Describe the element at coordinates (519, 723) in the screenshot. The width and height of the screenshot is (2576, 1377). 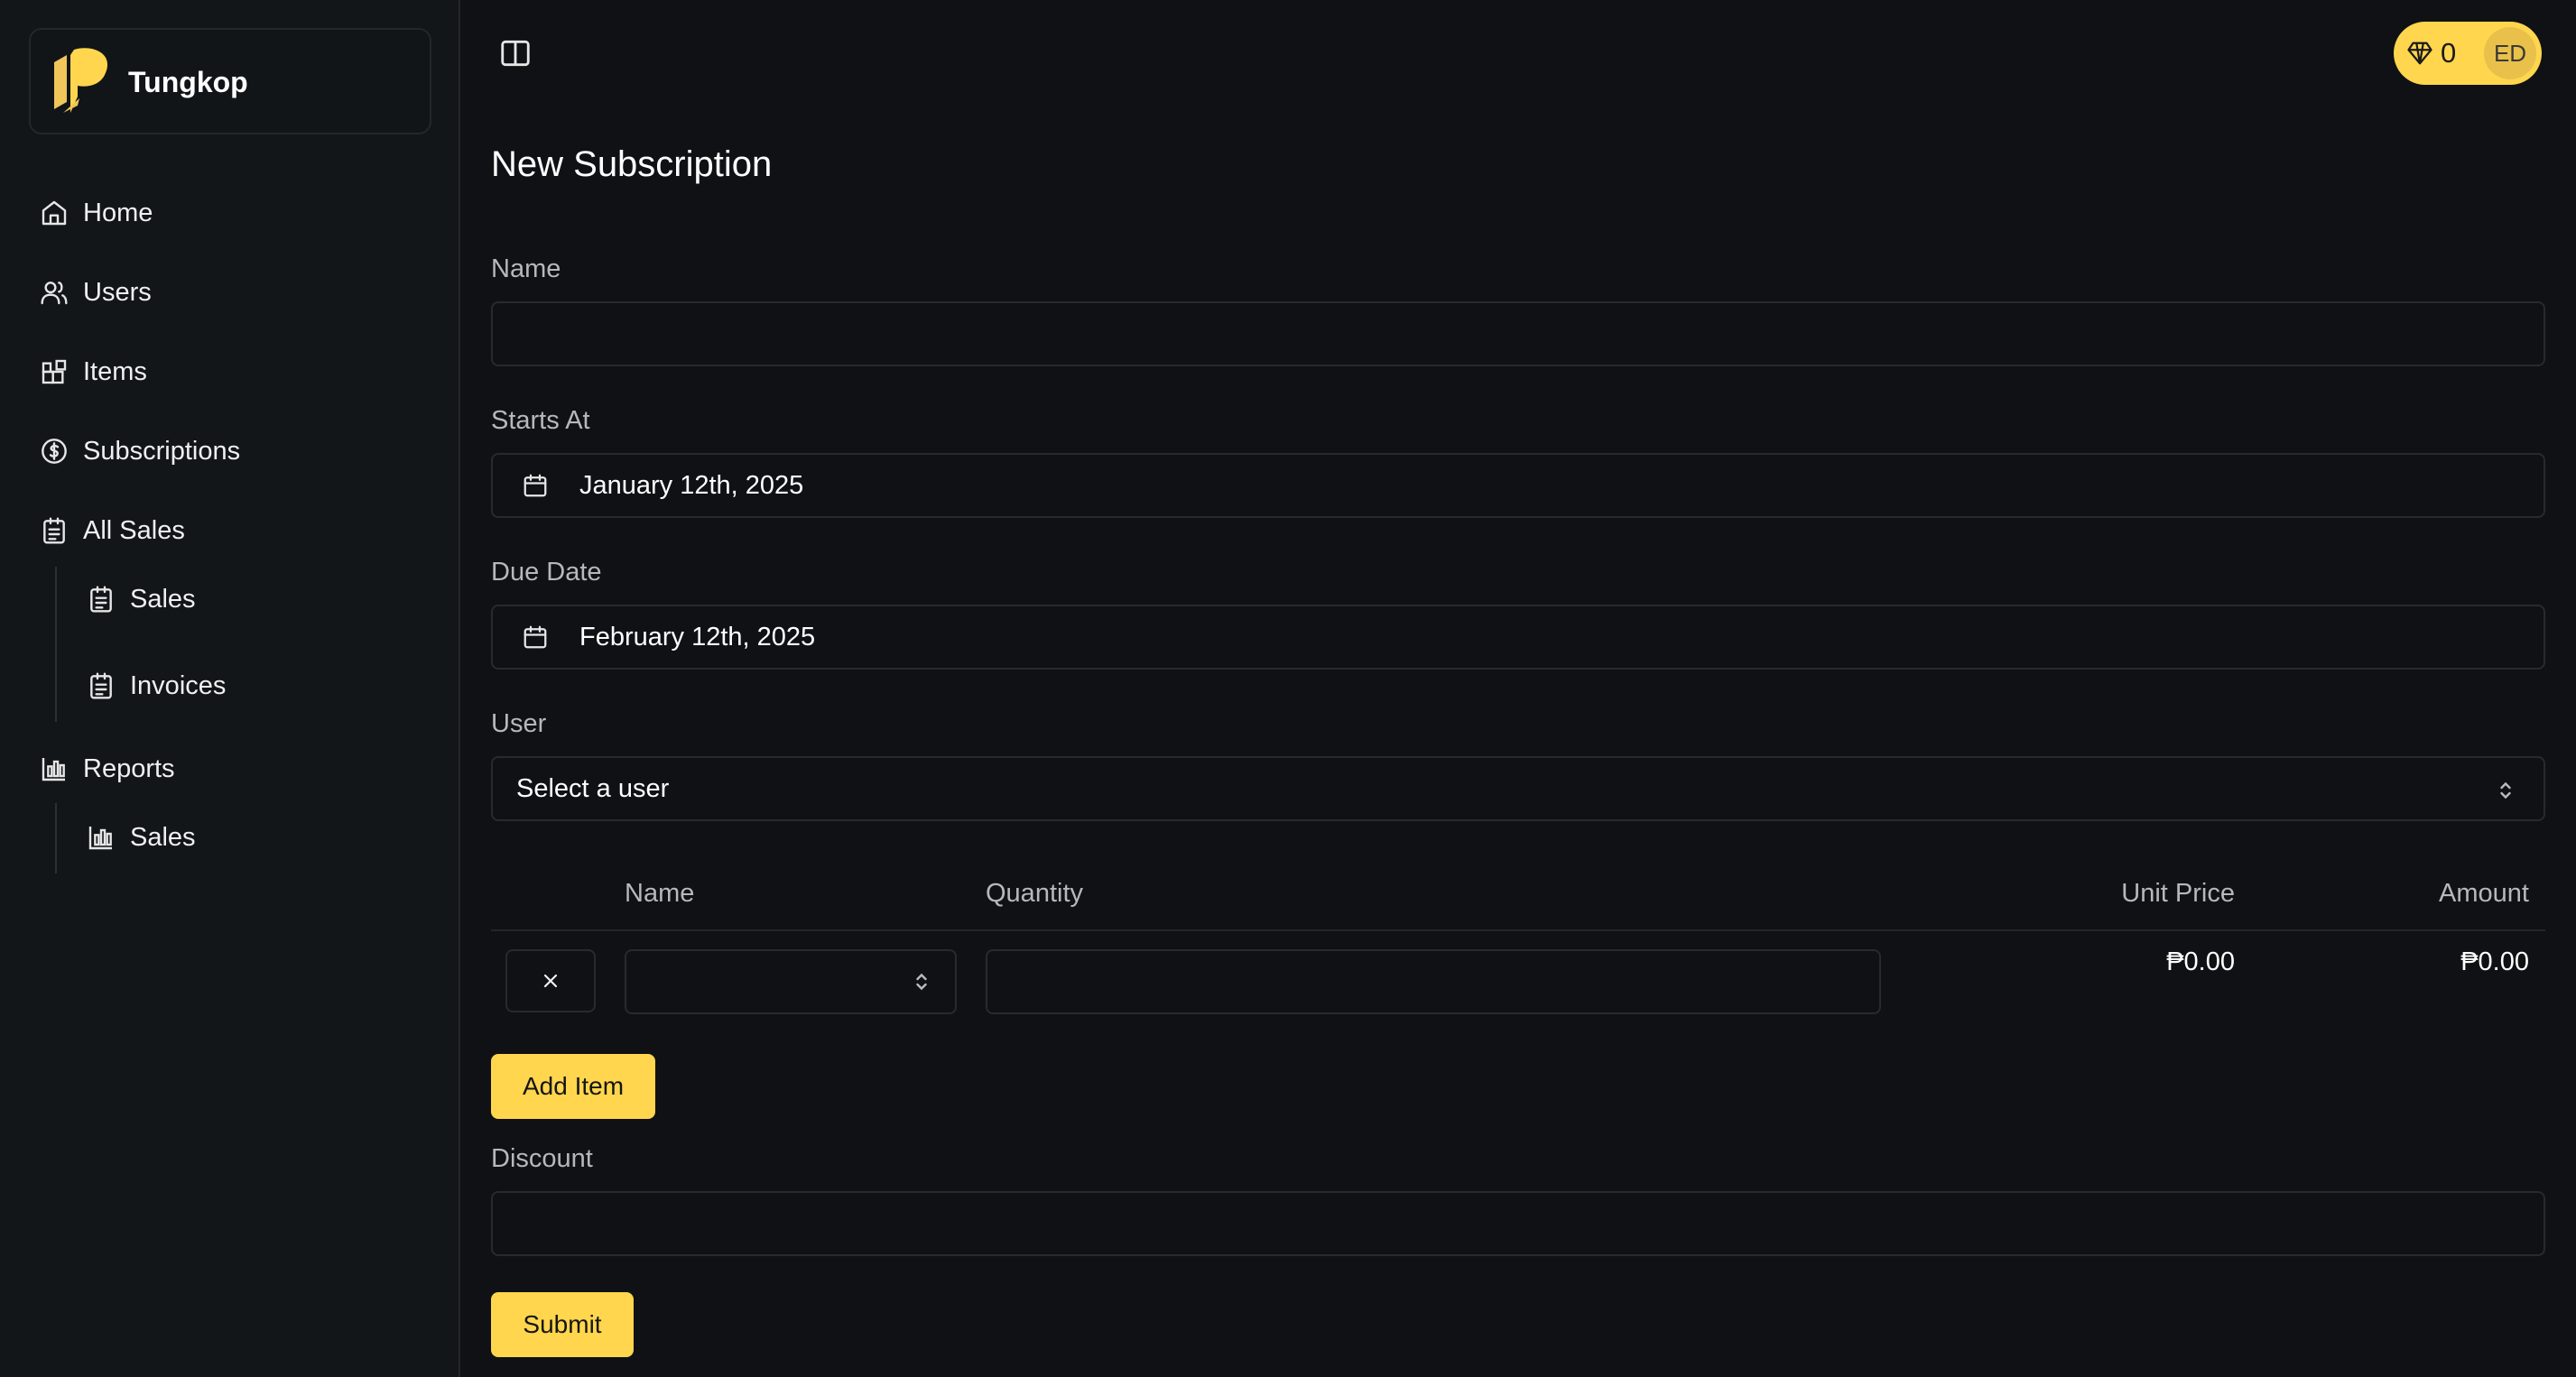
I see `user-label: User` at that location.